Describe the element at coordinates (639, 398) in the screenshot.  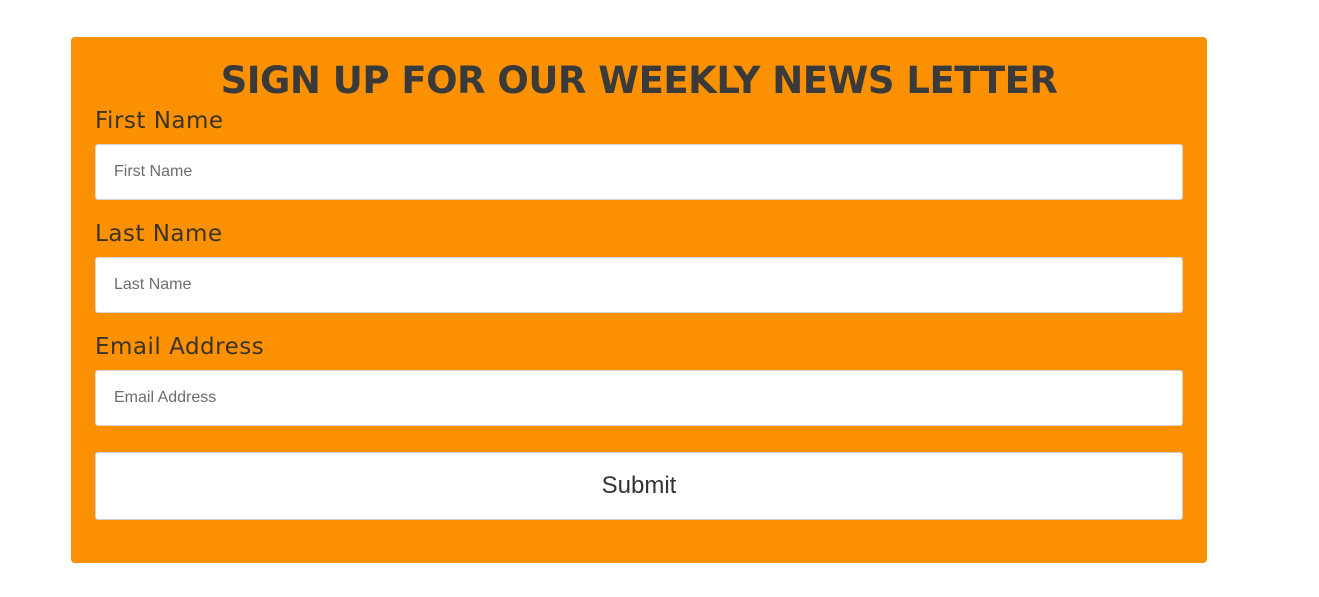
I see `email-address-input` at that location.